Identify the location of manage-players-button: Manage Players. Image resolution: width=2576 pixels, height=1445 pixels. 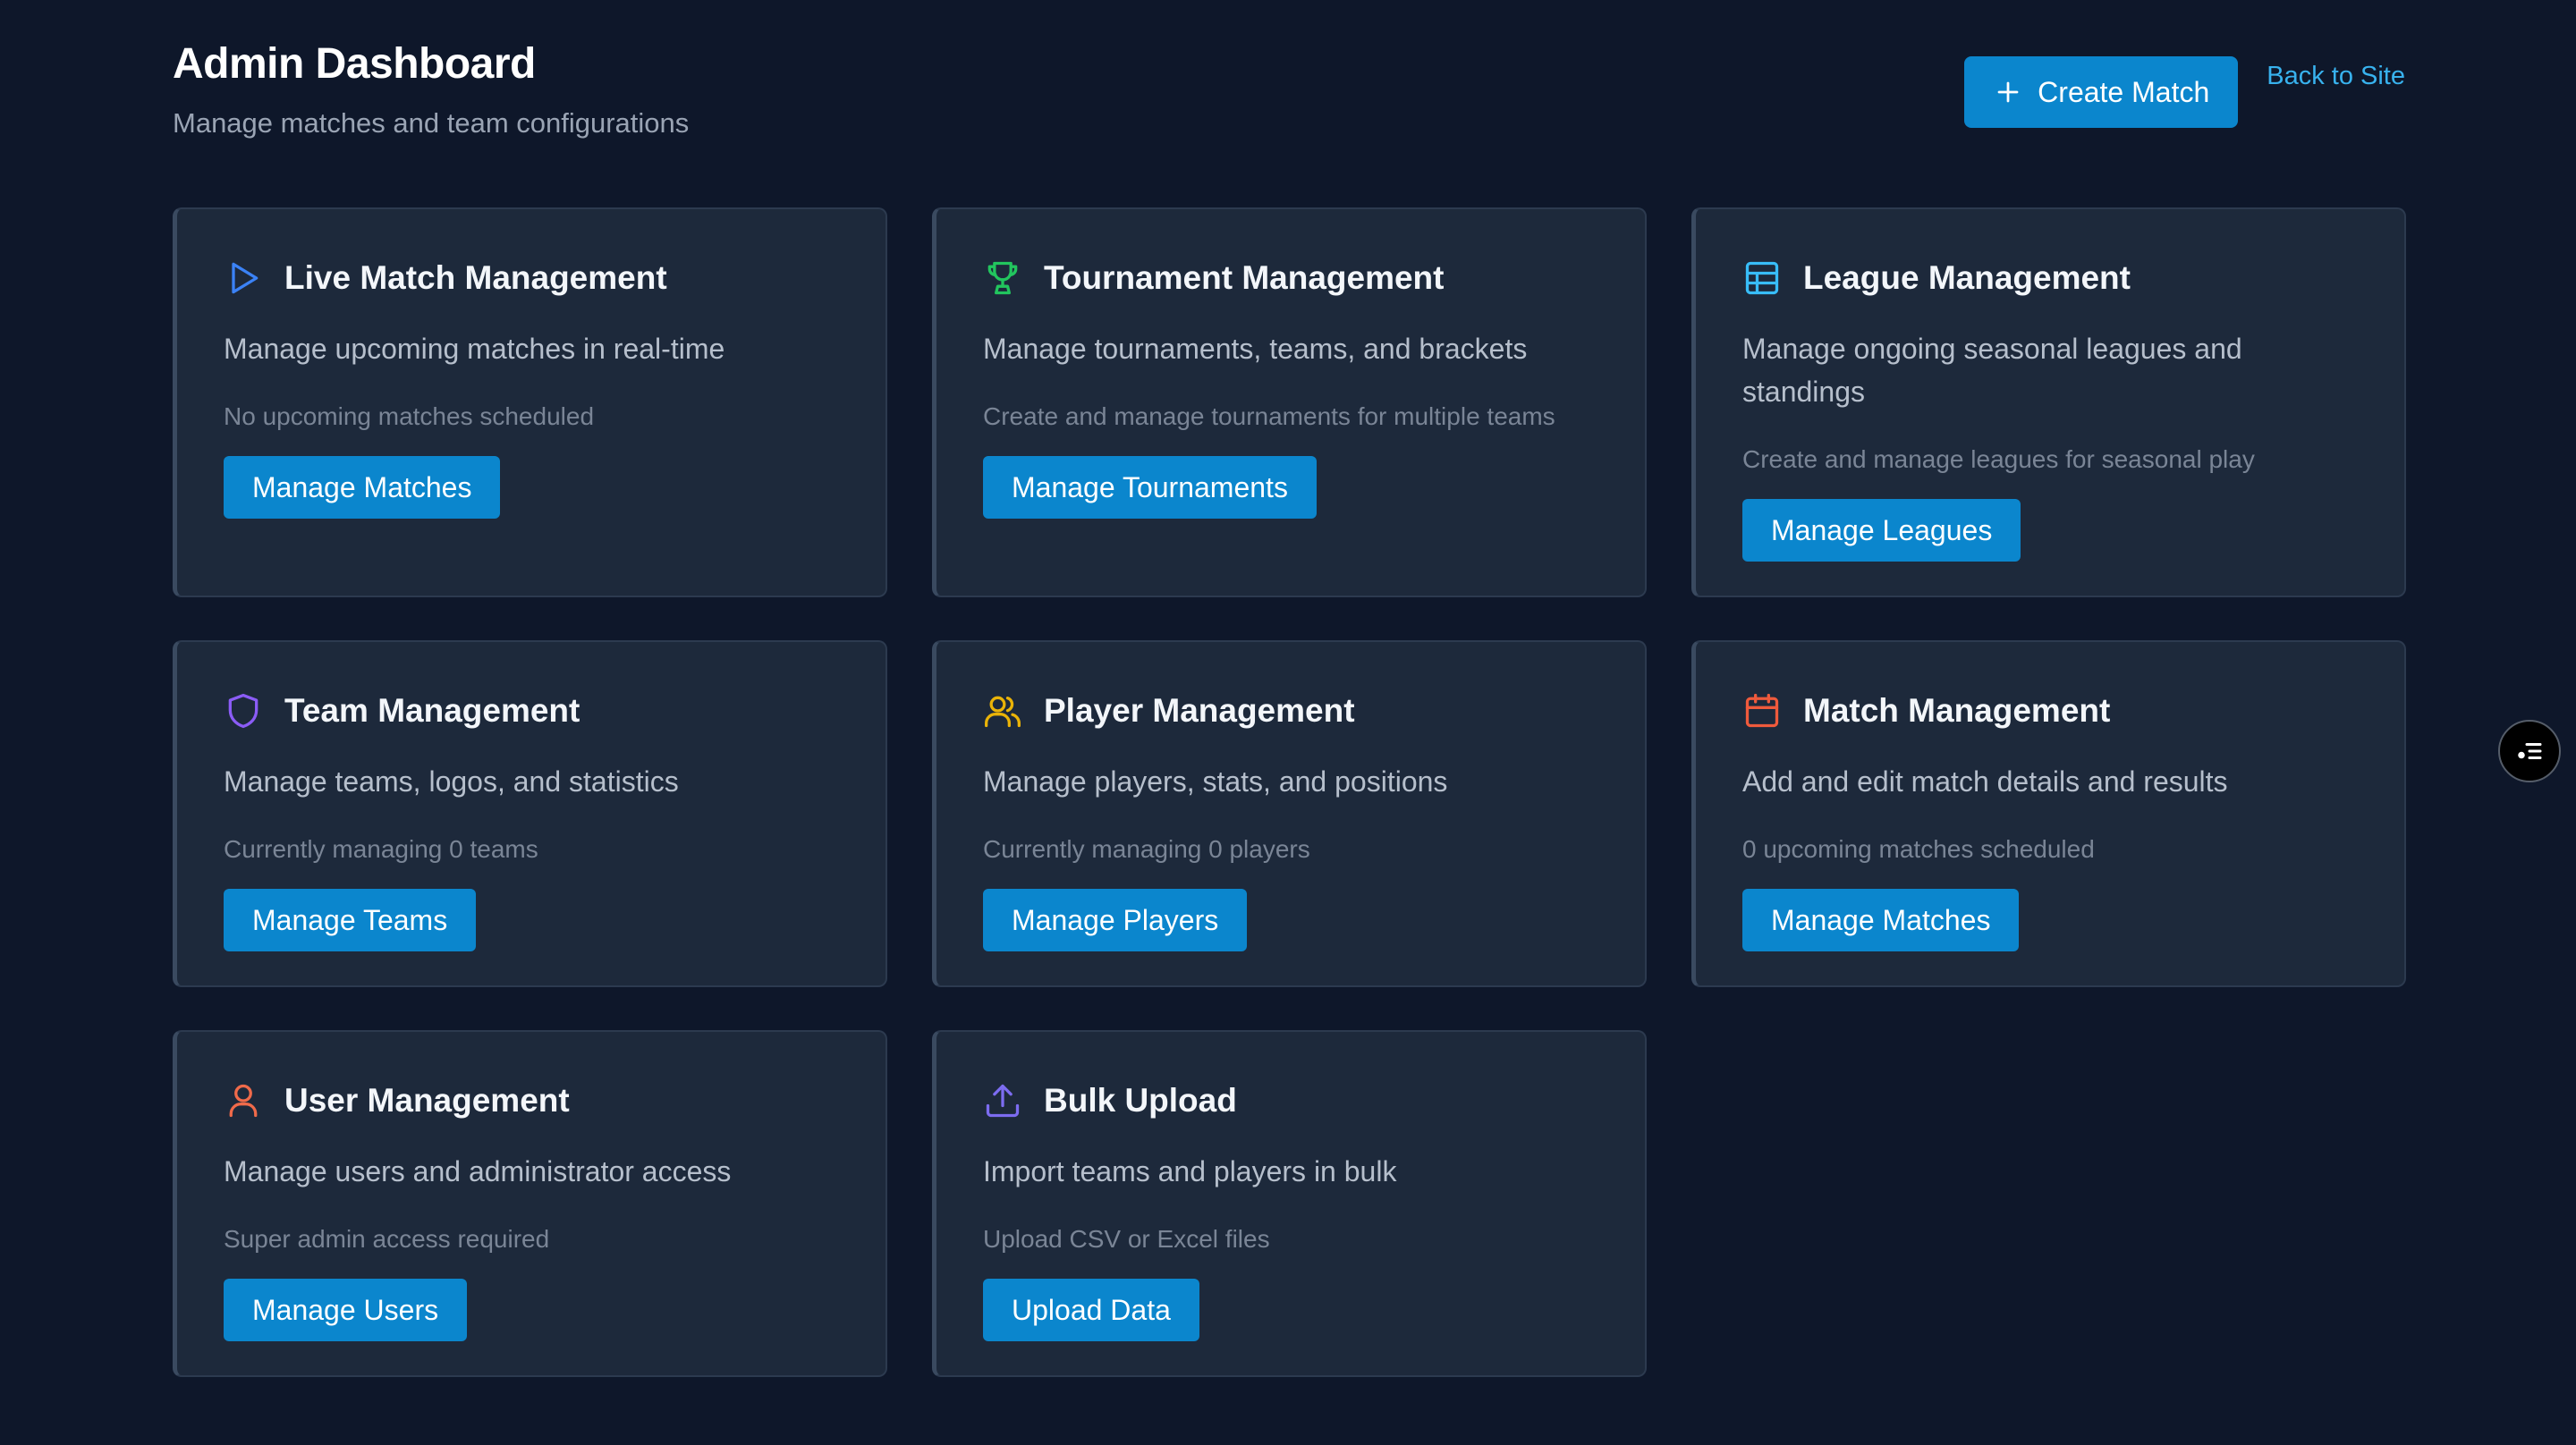
(1115, 920).